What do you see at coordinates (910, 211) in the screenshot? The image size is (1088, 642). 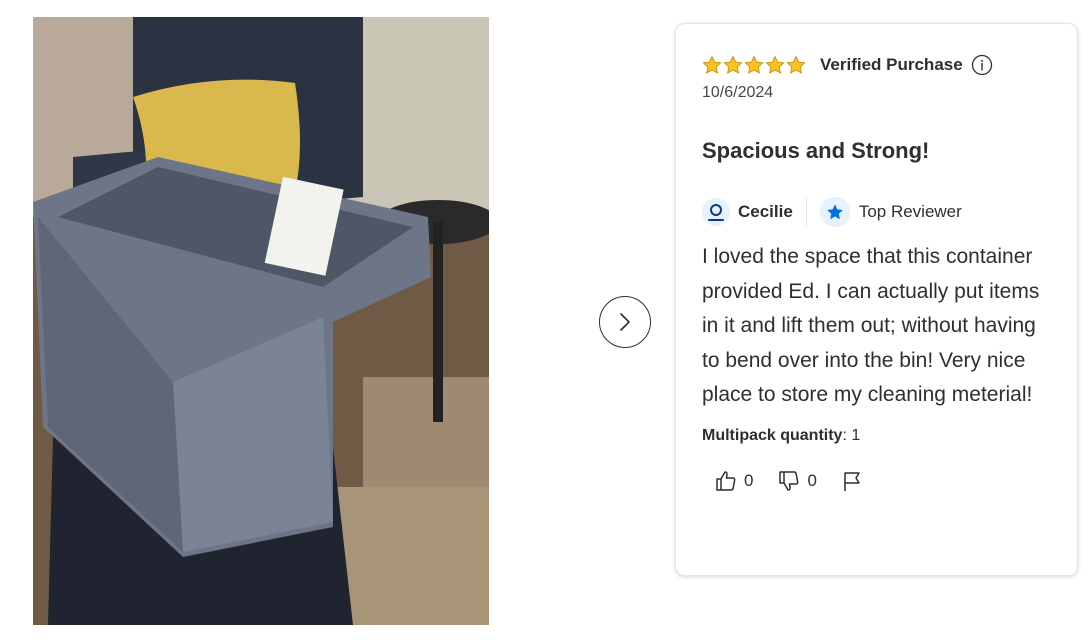 I see `reviewer-badge-label: Top Reviewer` at bounding box center [910, 211].